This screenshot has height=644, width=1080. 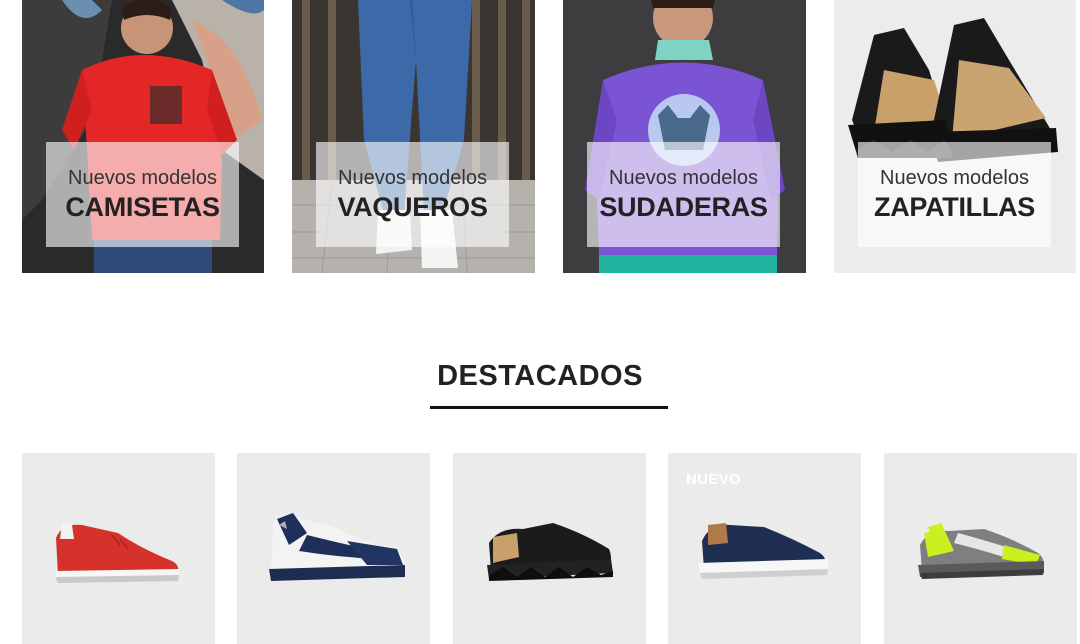 What do you see at coordinates (143, 136) in the screenshot?
I see `category-camisetas: Nuevos modelos CAMISETAS` at bounding box center [143, 136].